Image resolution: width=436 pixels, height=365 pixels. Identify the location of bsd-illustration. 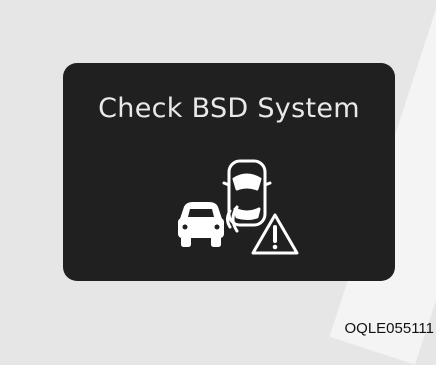
(238, 207).